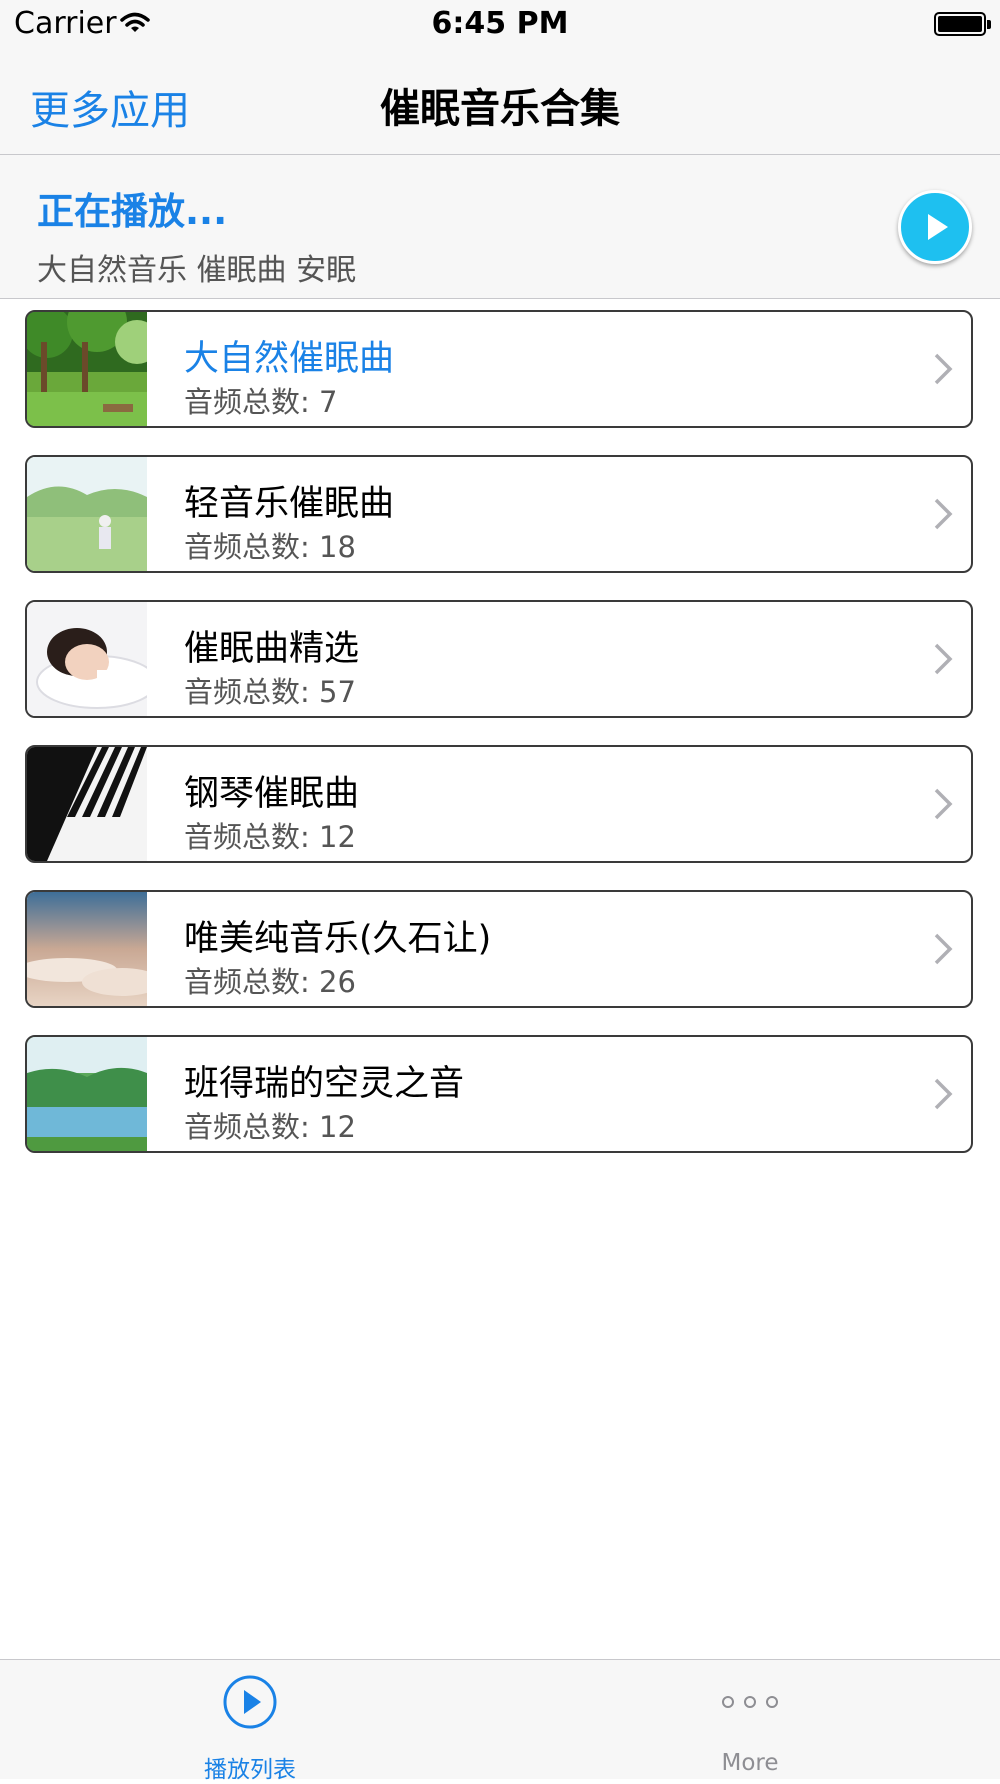  I want to click on bandari-album-thumbnail, so click(87, 1094).